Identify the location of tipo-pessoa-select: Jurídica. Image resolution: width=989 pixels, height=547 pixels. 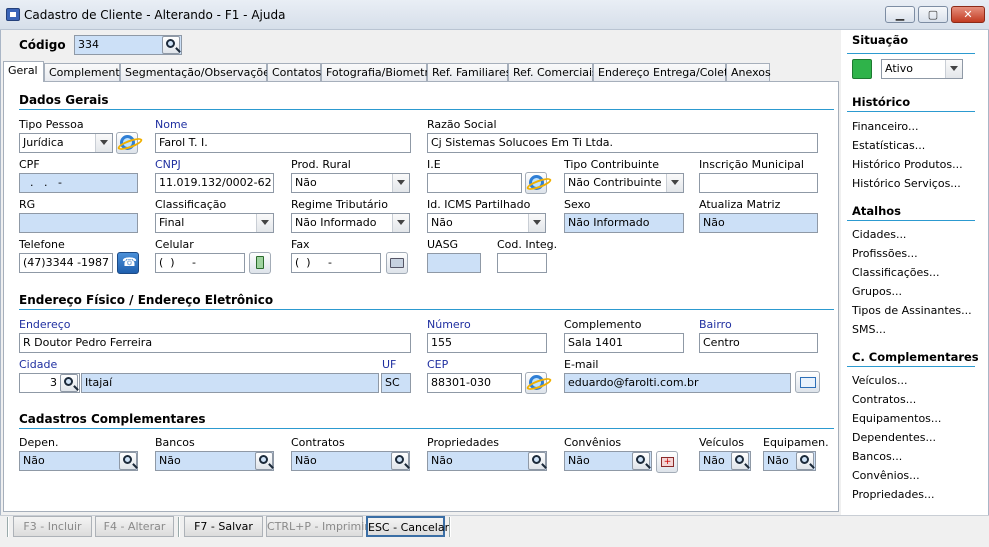
(66, 143).